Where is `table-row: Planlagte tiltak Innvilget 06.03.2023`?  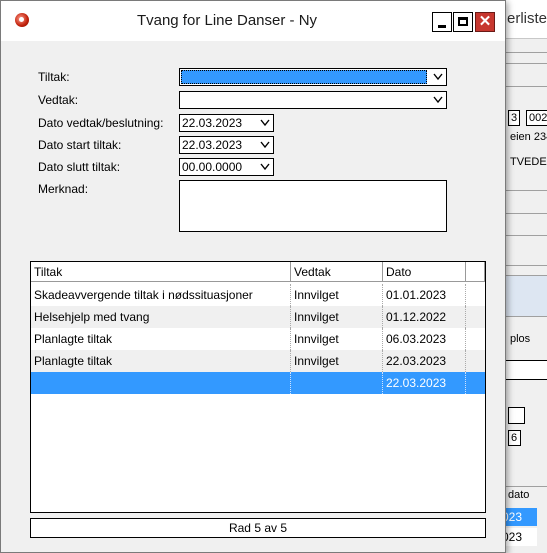
table-row: Planlagte tiltak Innvilget 06.03.2023 is located at coordinates (258, 339).